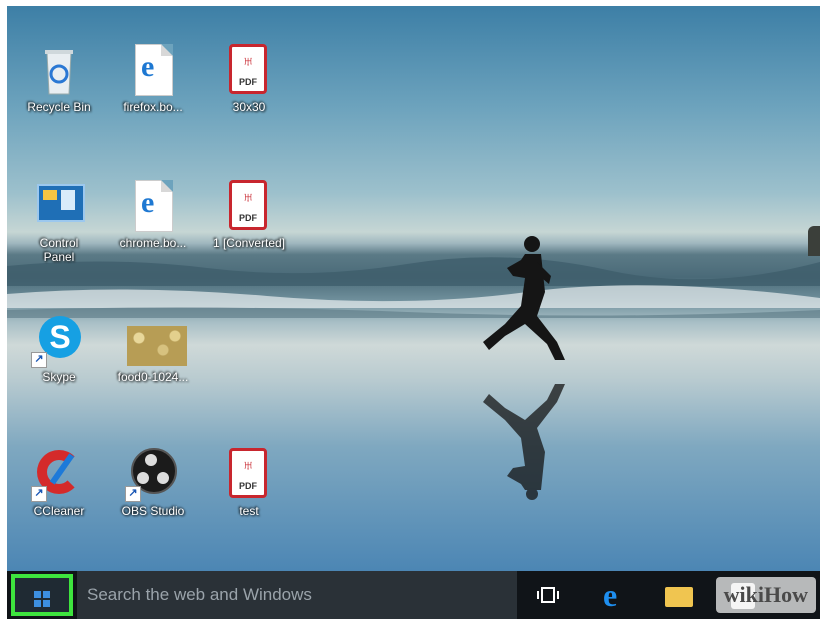  I want to click on search-box: Search the web and Windows, so click(297, 595).